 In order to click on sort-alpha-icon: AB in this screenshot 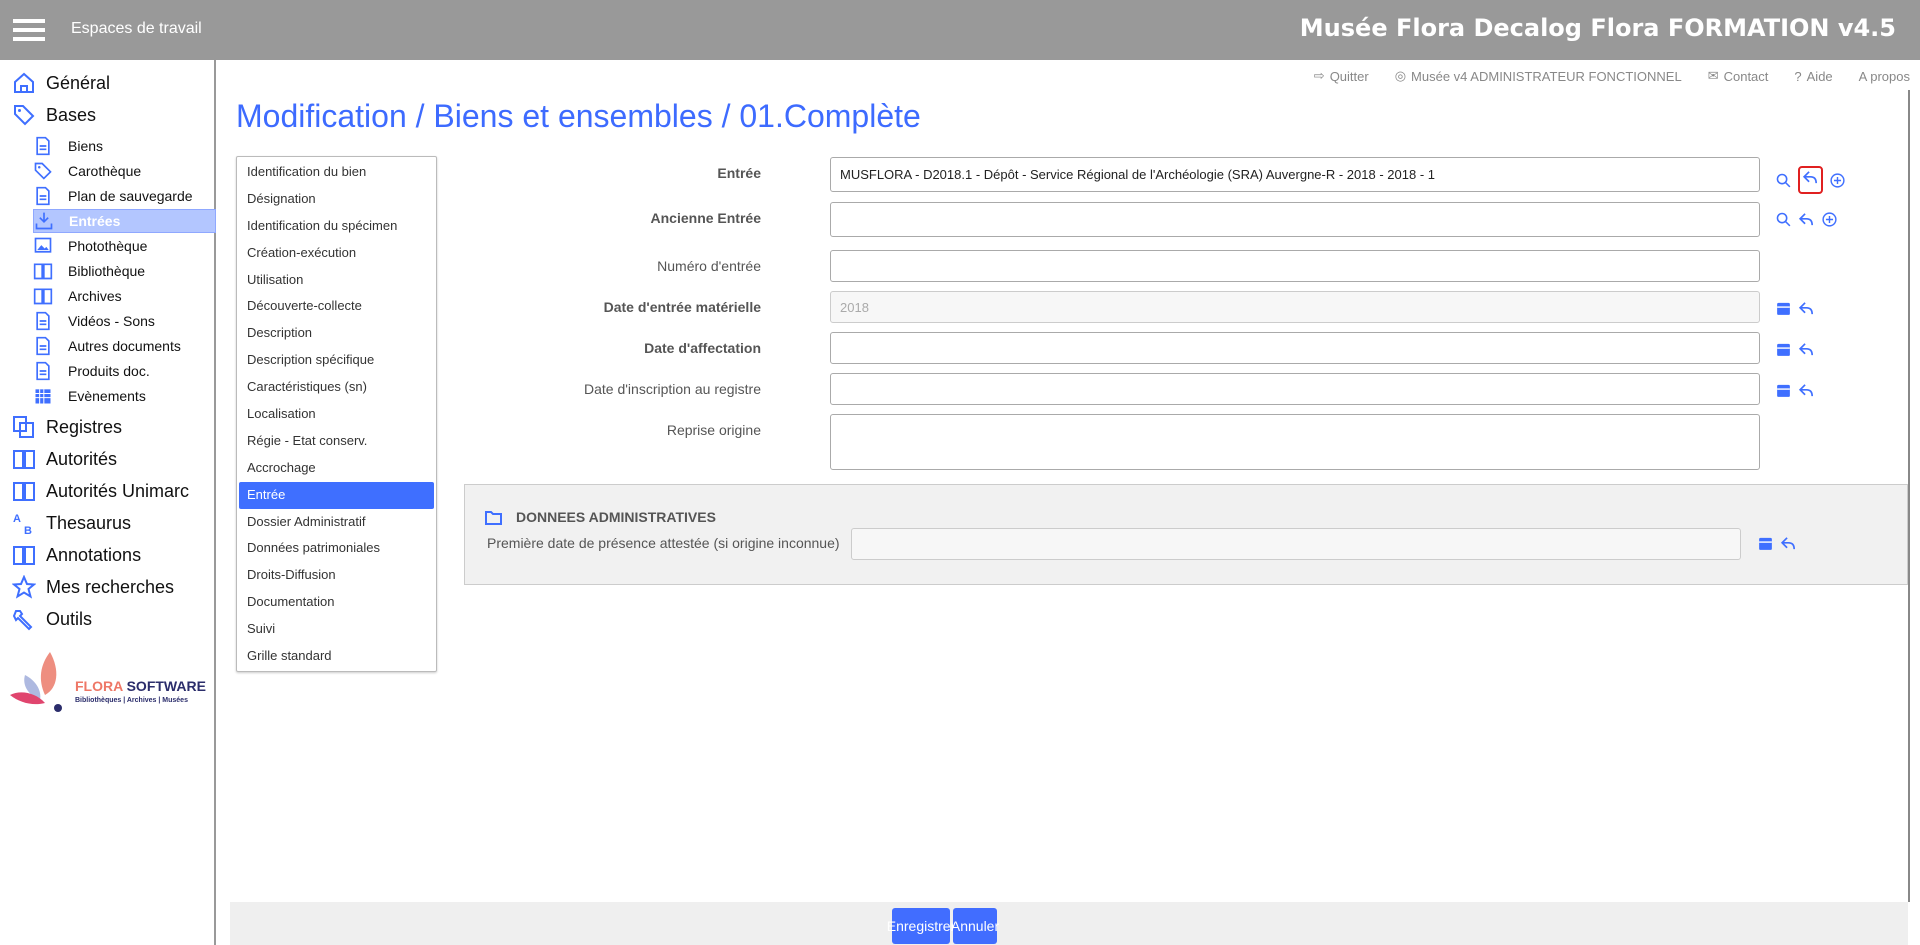, I will do `click(22, 524)`.